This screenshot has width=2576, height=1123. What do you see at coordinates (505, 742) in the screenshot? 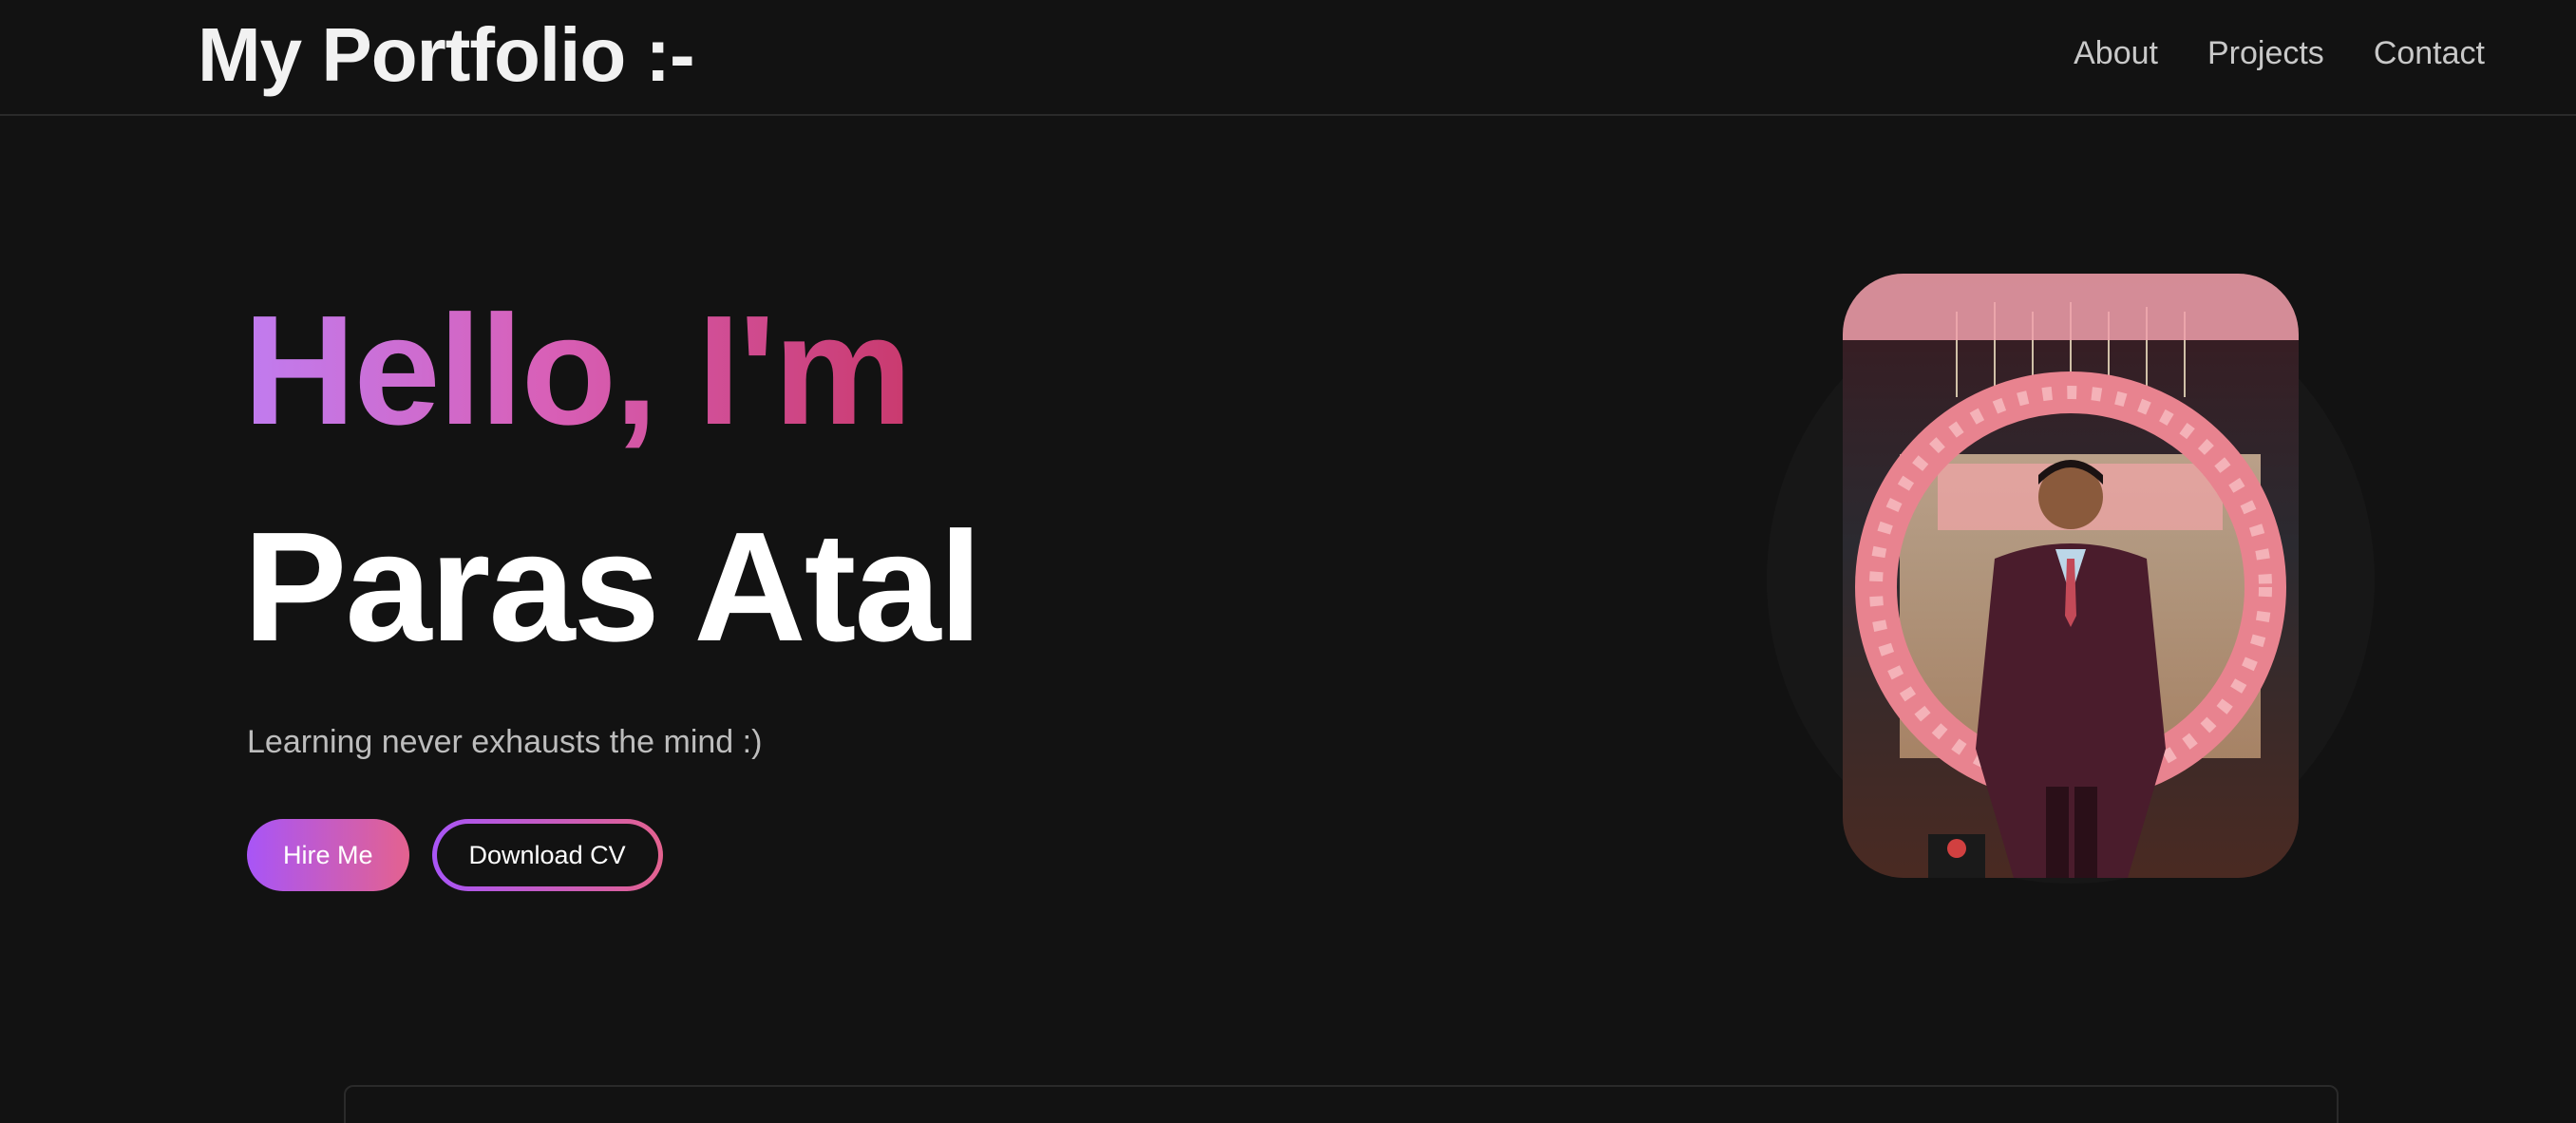
I see `hero-tagline: Learning never exhausts the mind :)` at bounding box center [505, 742].